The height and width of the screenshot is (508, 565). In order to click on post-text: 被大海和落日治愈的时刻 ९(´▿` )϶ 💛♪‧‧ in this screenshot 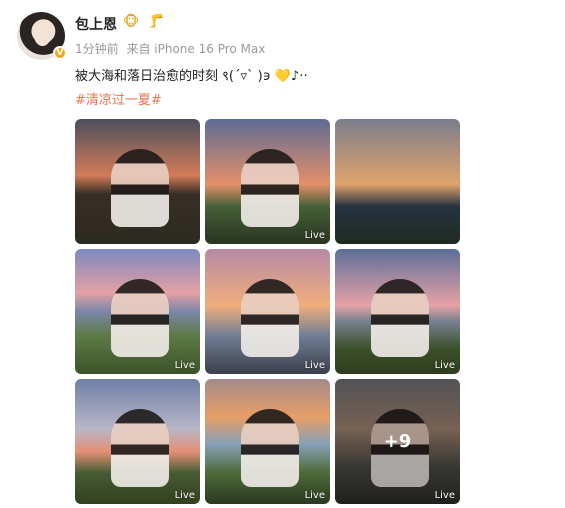, I will do `click(191, 74)`.